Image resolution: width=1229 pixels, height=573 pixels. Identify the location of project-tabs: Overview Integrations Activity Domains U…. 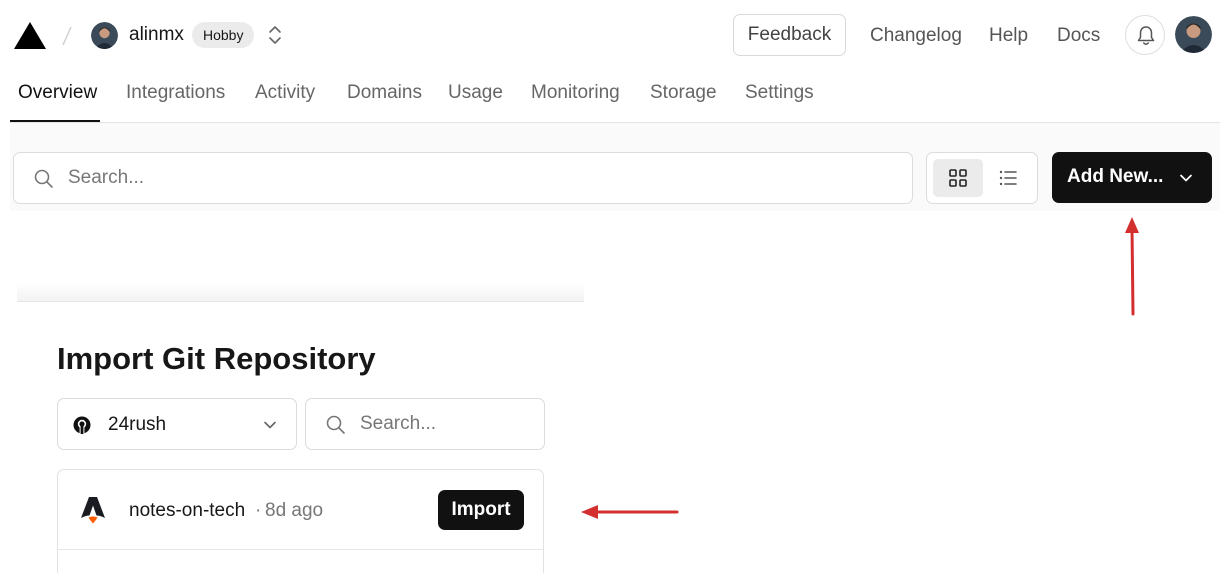
(614, 95).